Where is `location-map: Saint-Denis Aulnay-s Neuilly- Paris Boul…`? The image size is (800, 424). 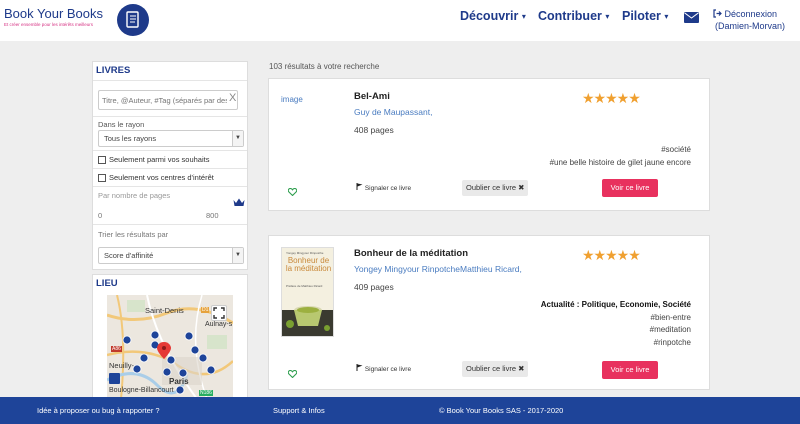 location-map: Saint-Denis Aulnay-s Neuilly- Paris Boul… is located at coordinates (170, 347).